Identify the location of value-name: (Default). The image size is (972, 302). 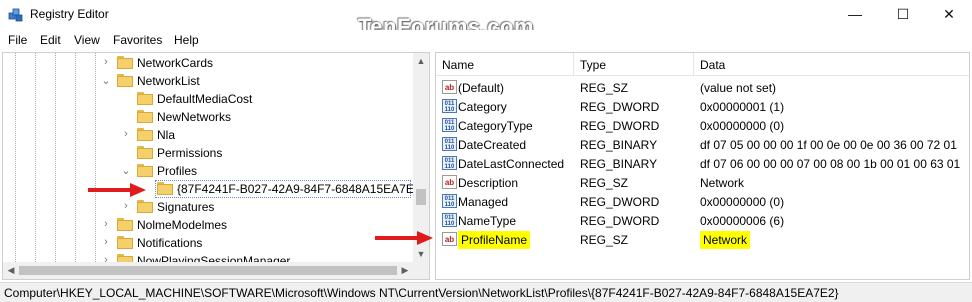
(481, 88).